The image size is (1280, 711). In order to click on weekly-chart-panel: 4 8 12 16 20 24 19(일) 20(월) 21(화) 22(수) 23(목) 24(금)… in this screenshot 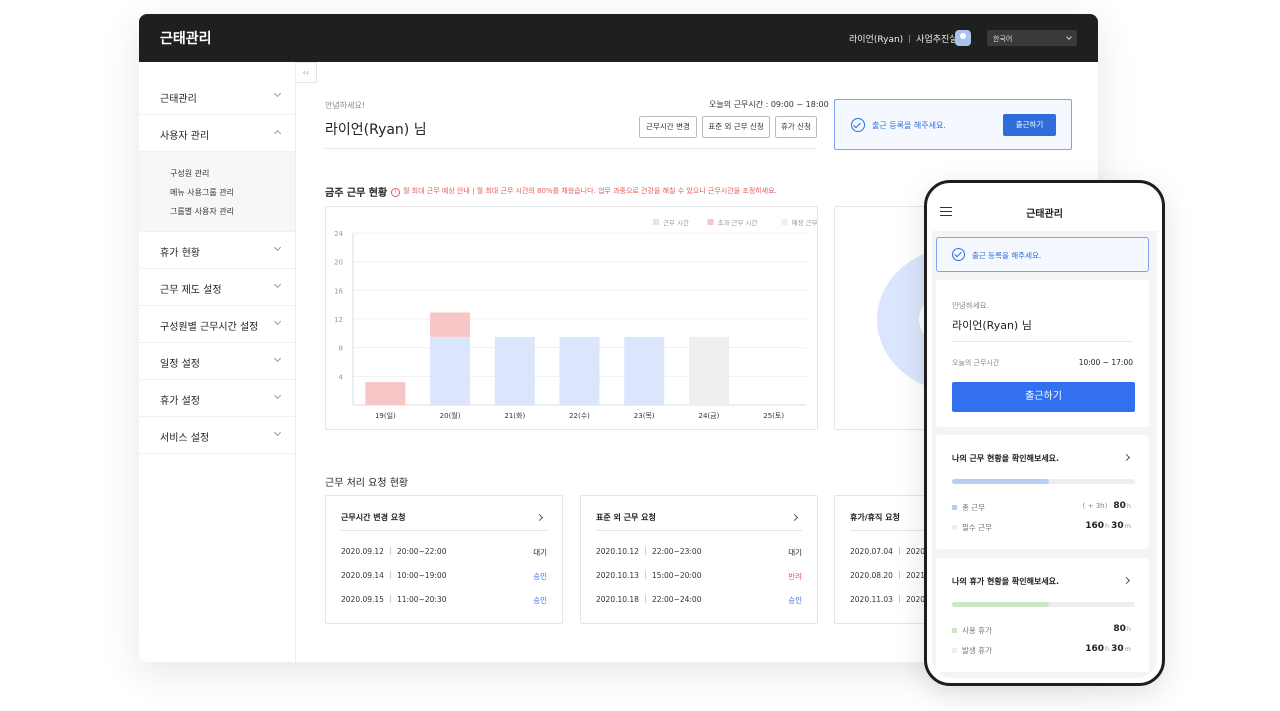, I will do `click(578, 318)`.